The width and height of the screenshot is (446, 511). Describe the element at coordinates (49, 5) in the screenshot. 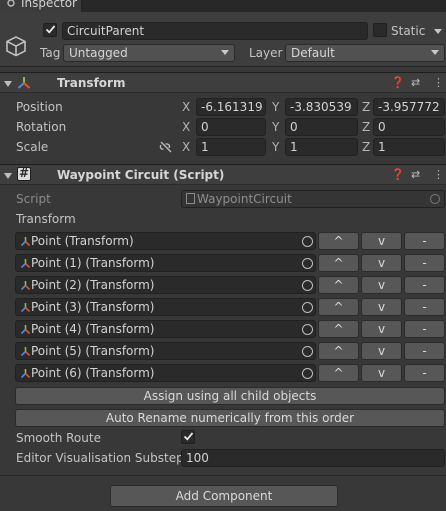

I see `tab-label: Inspector` at that location.